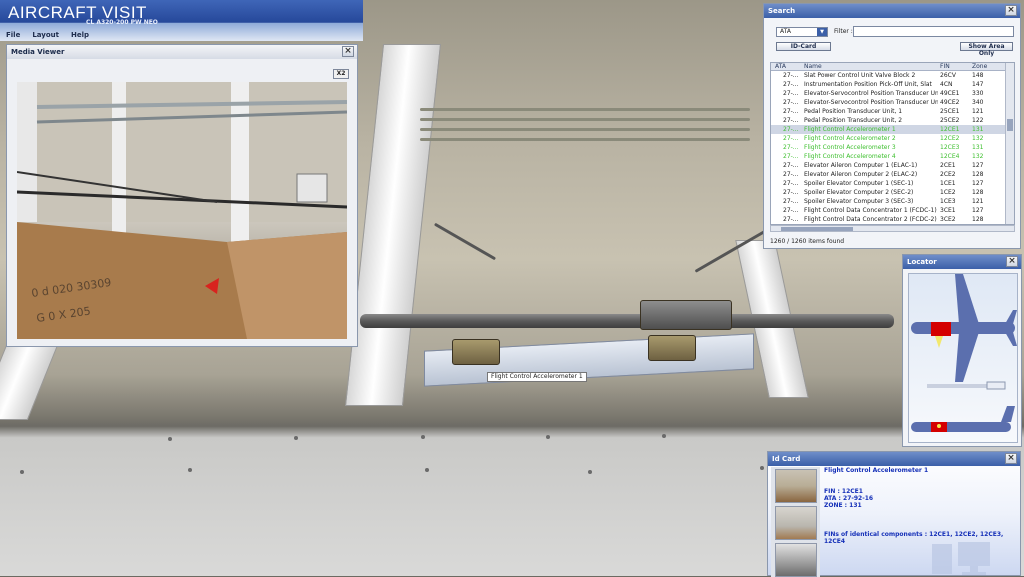 The image size is (1024, 577). I want to click on column-header-fin: FIN, so click(954, 66).